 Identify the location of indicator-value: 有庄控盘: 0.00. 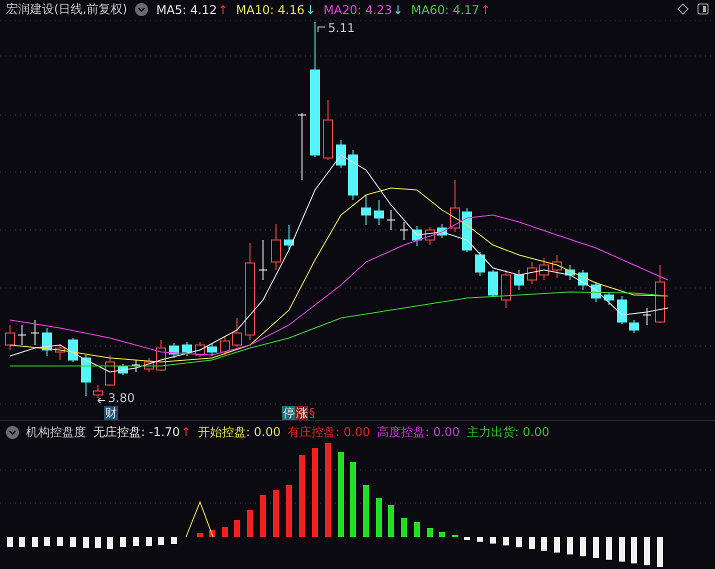
(329, 432).